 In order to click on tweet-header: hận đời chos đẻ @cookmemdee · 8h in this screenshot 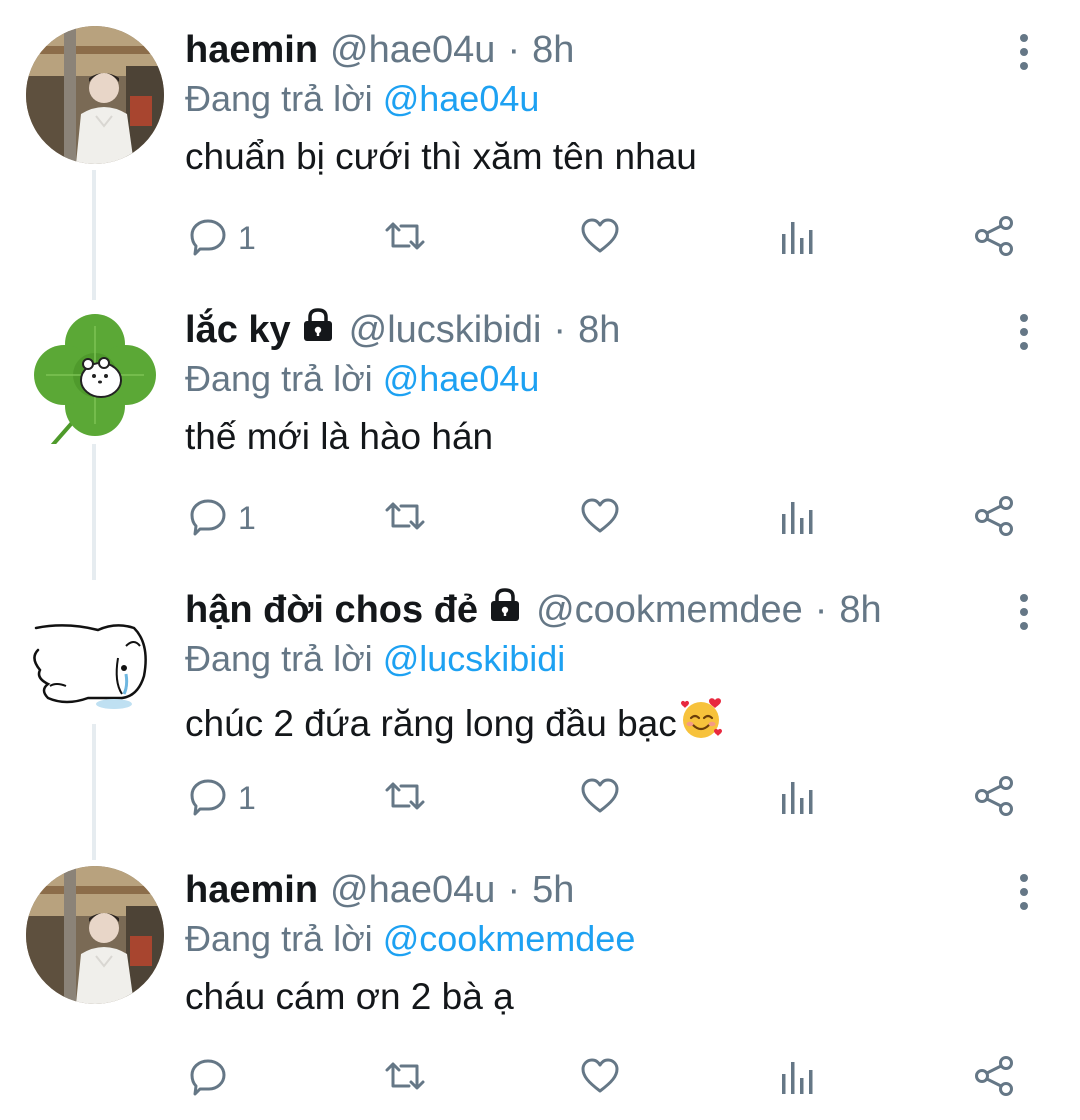, I will do `click(533, 610)`.